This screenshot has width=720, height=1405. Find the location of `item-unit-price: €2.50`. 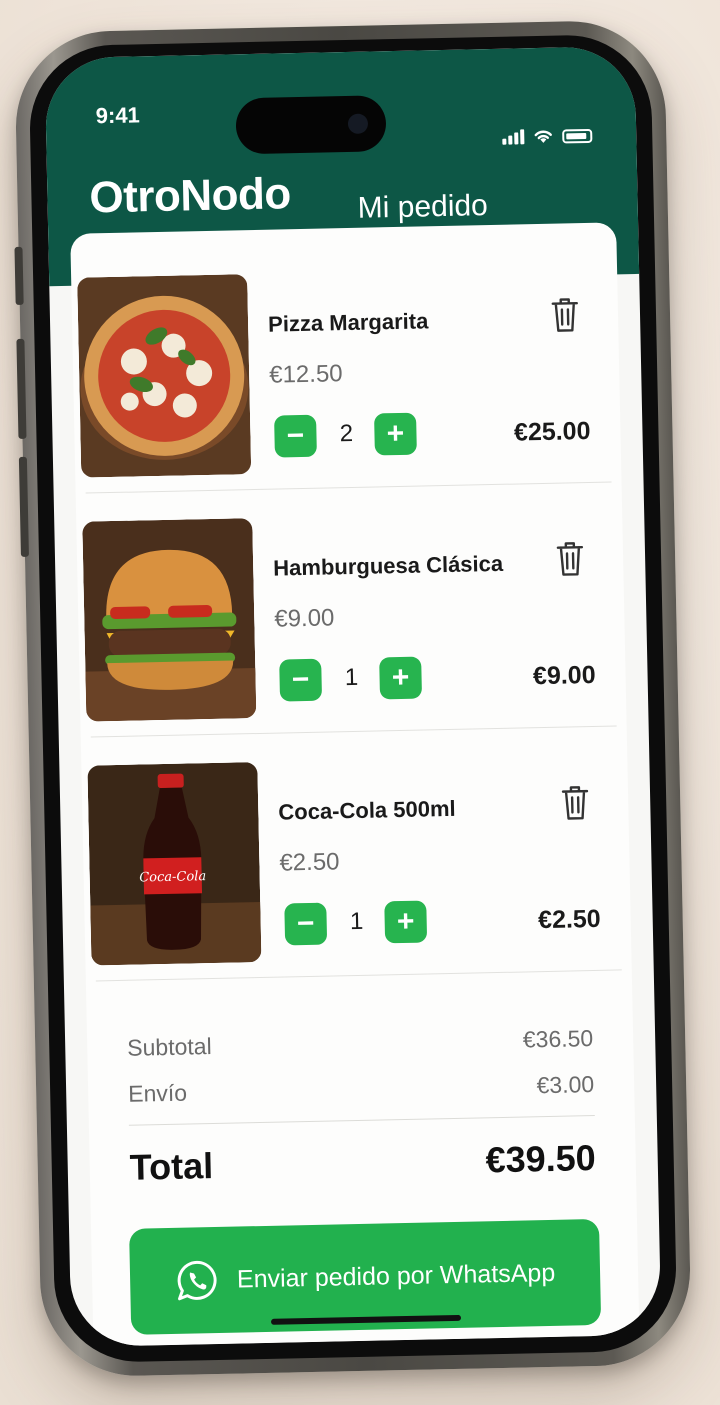

item-unit-price: €2.50 is located at coordinates (309, 862).